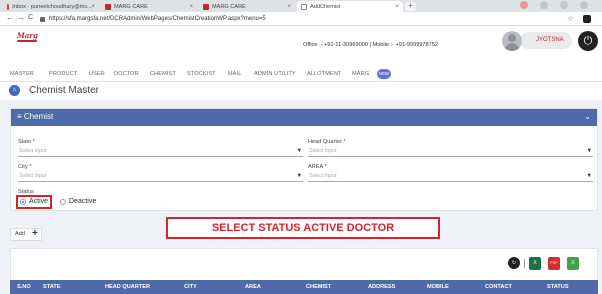 The width and height of the screenshot is (602, 294). I want to click on head-quarter-label-text: Head Quarter, so click(325, 142).